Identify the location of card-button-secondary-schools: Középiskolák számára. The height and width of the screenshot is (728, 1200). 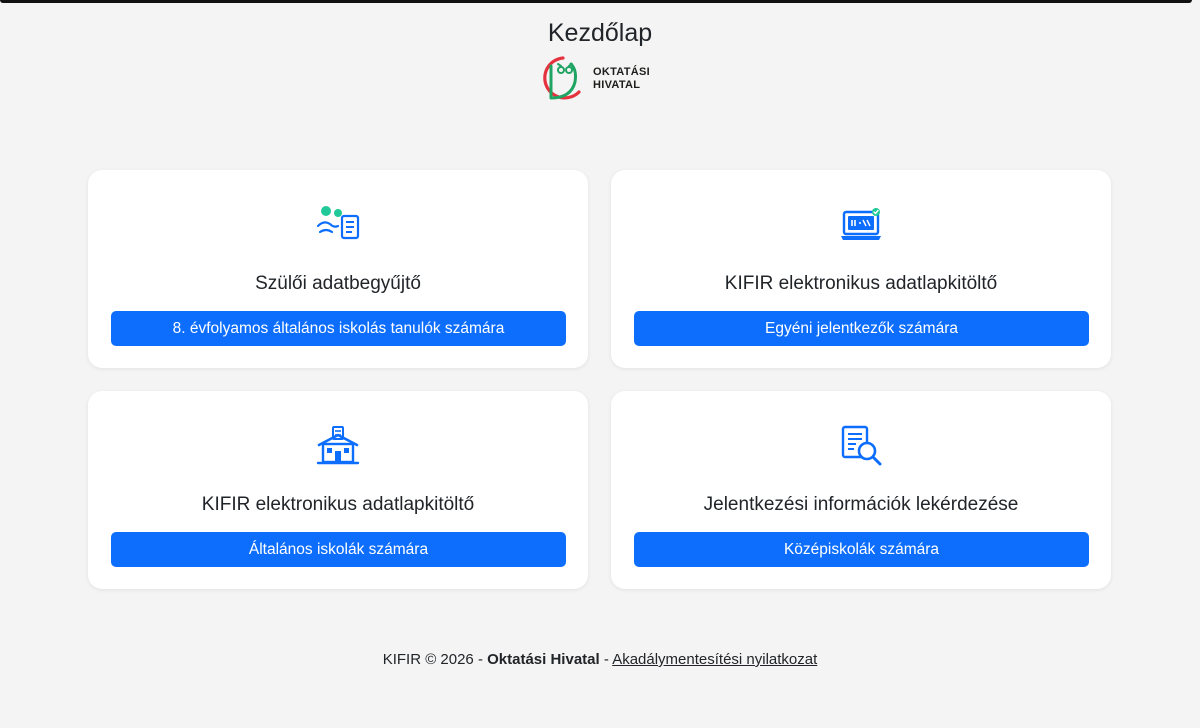
(861, 549).